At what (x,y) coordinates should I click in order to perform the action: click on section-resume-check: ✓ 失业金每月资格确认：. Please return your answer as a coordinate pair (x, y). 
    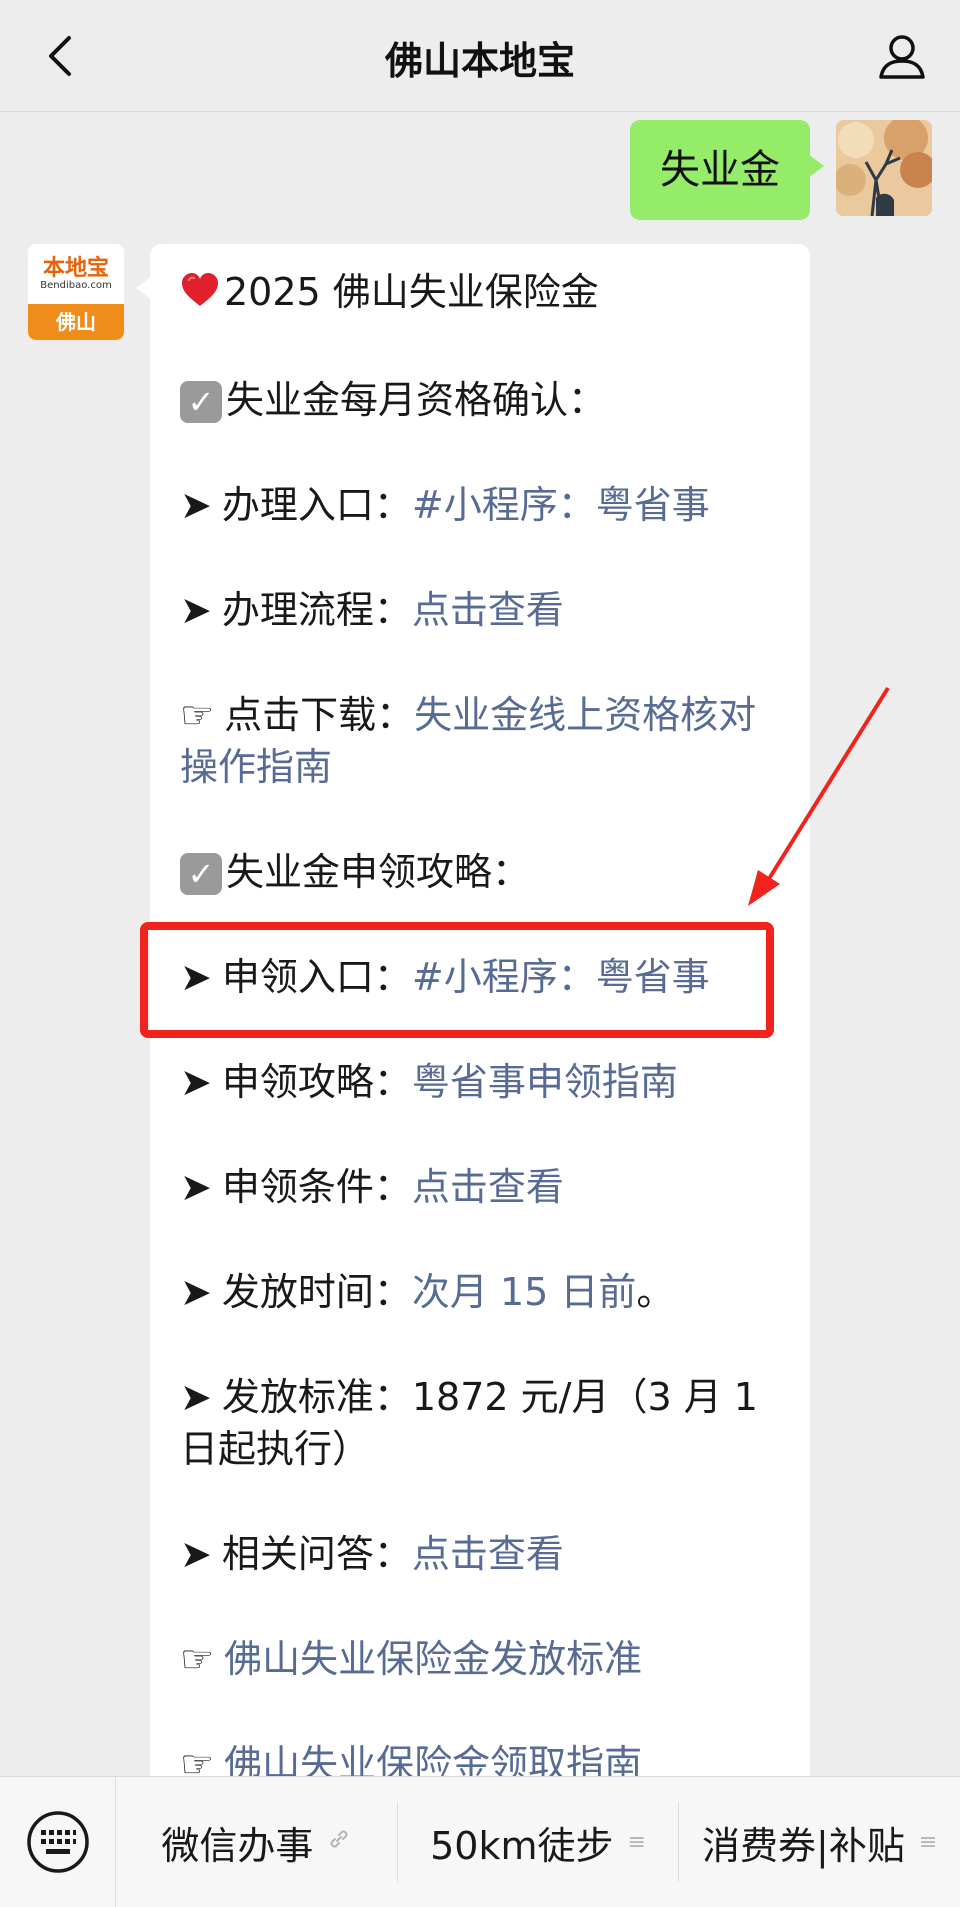
    Looking at the image, I should click on (481, 400).